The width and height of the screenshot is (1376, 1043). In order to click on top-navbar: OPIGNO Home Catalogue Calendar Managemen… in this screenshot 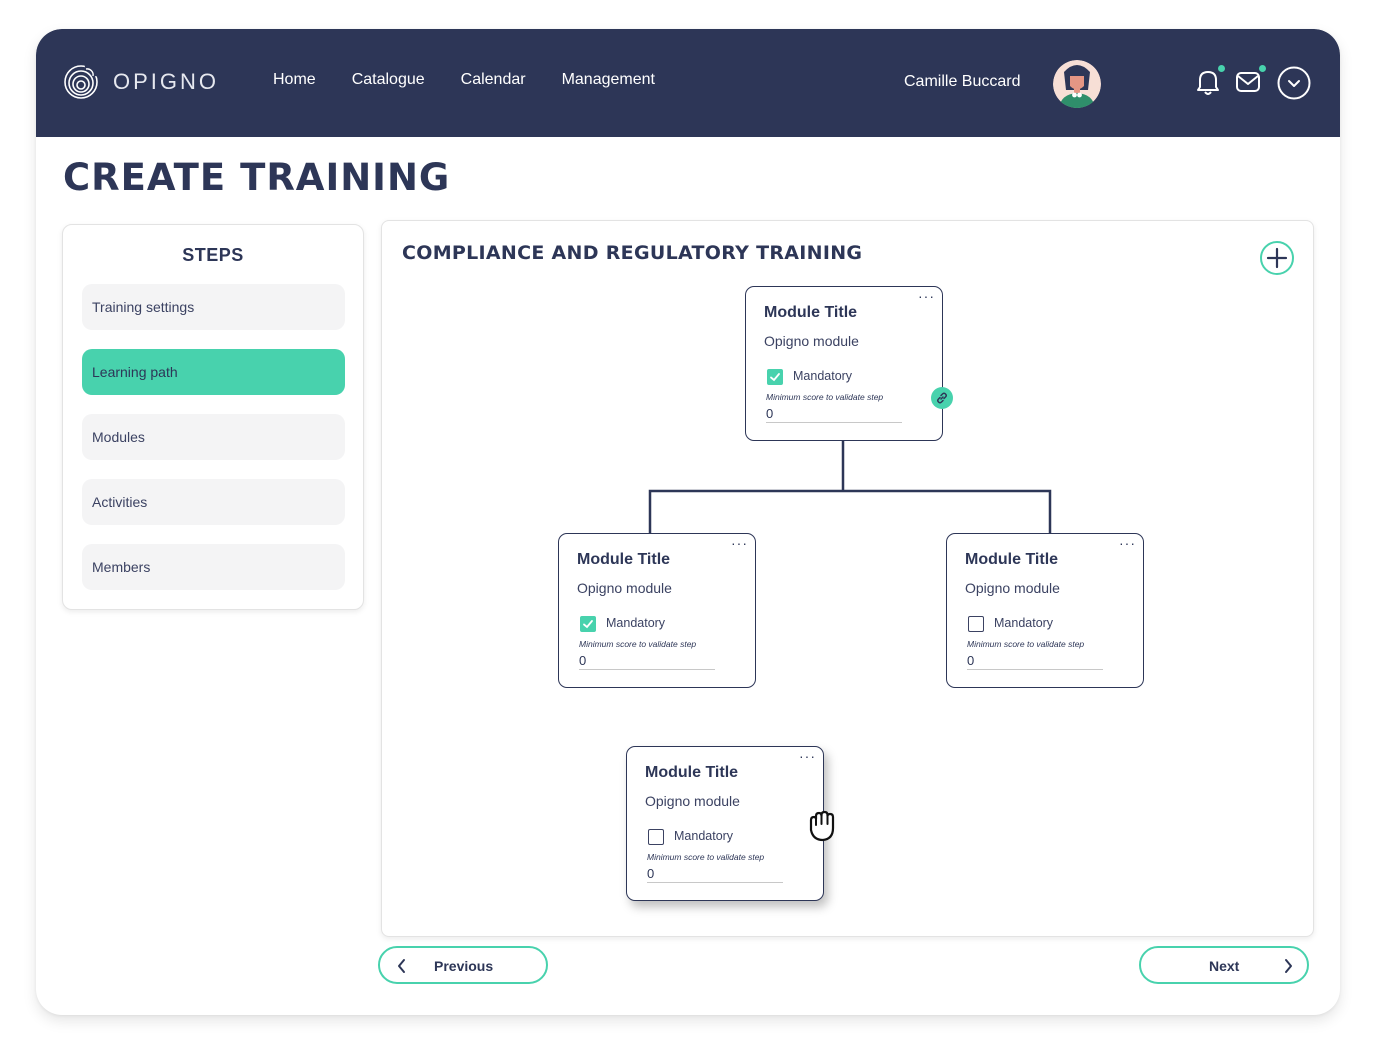, I will do `click(688, 83)`.